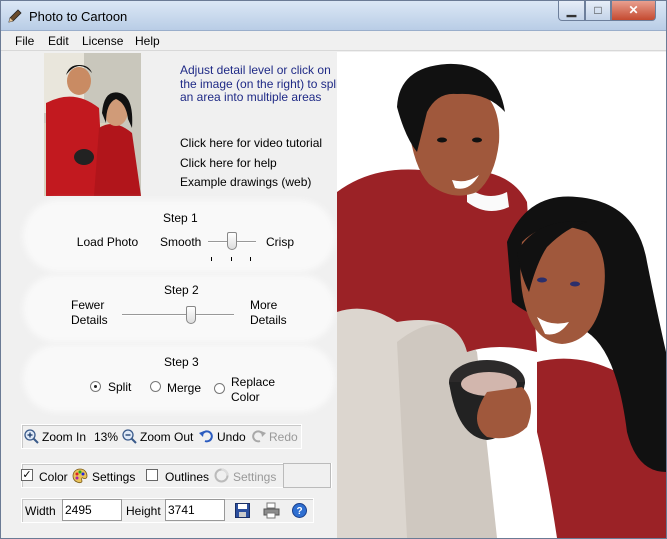 This screenshot has height=539, width=667. What do you see at coordinates (254, 477) in the screenshot?
I see `outline-settings-button: Settings` at bounding box center [254, 477].